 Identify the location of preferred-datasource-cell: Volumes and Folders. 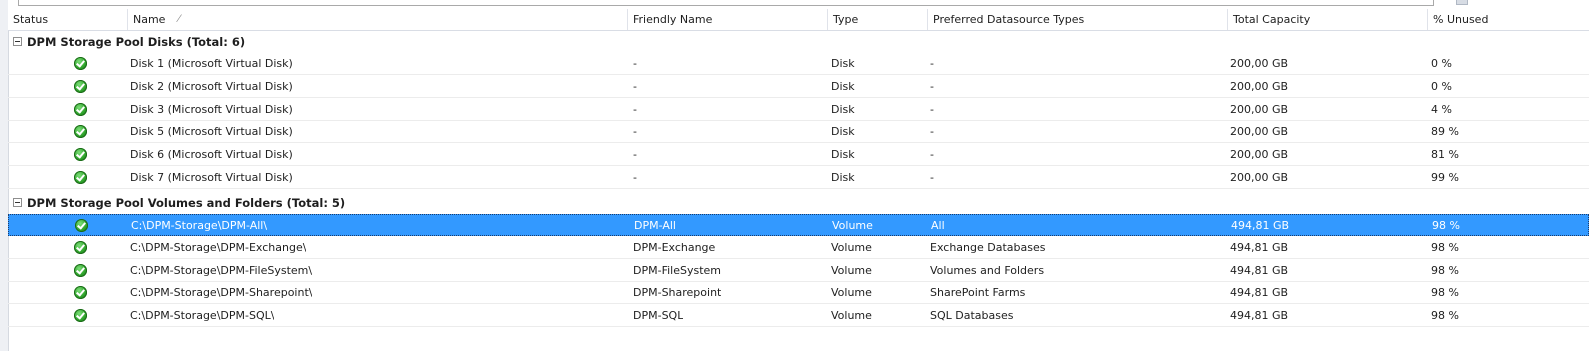
(987, 270).